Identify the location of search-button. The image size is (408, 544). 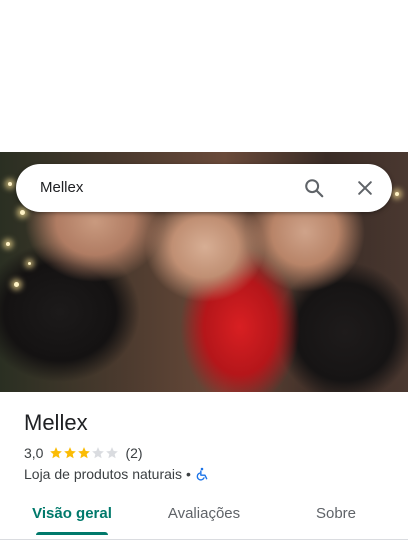
(314, 188).